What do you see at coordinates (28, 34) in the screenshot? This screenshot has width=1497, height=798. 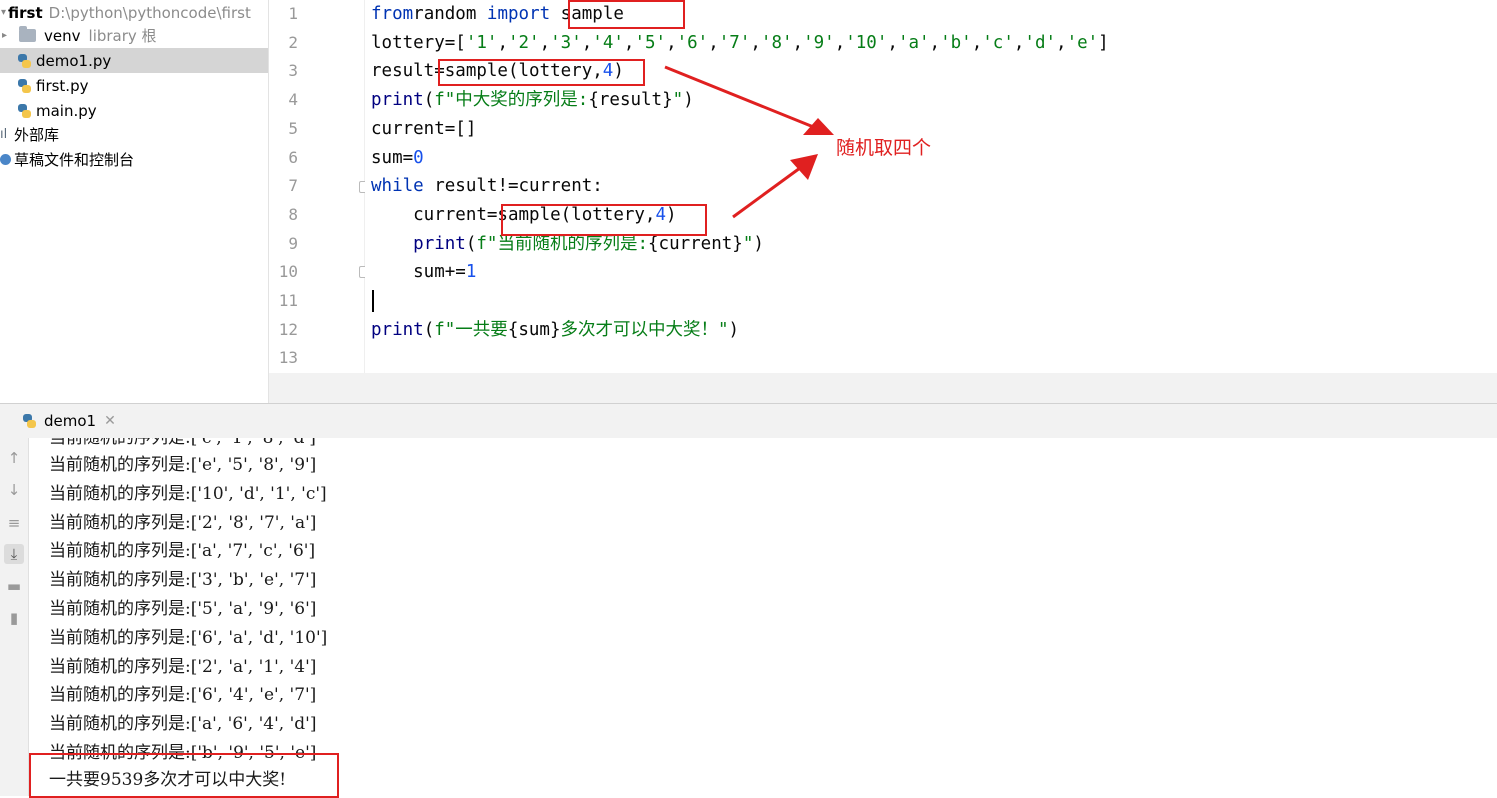 I see `folder-icon` at bounding box center [28, 34].